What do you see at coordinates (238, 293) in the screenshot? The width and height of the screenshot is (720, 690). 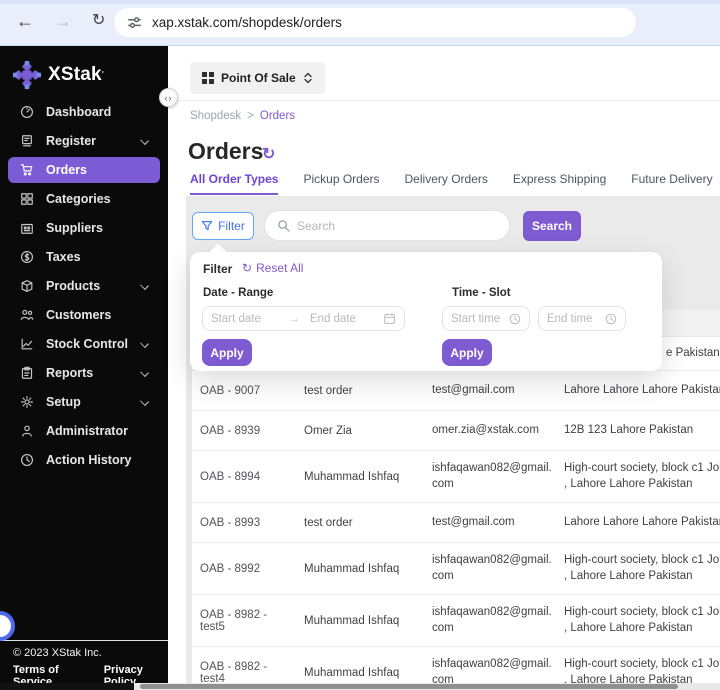 I see `date-range-label: Date - Range` at bounding box center [238, 293].